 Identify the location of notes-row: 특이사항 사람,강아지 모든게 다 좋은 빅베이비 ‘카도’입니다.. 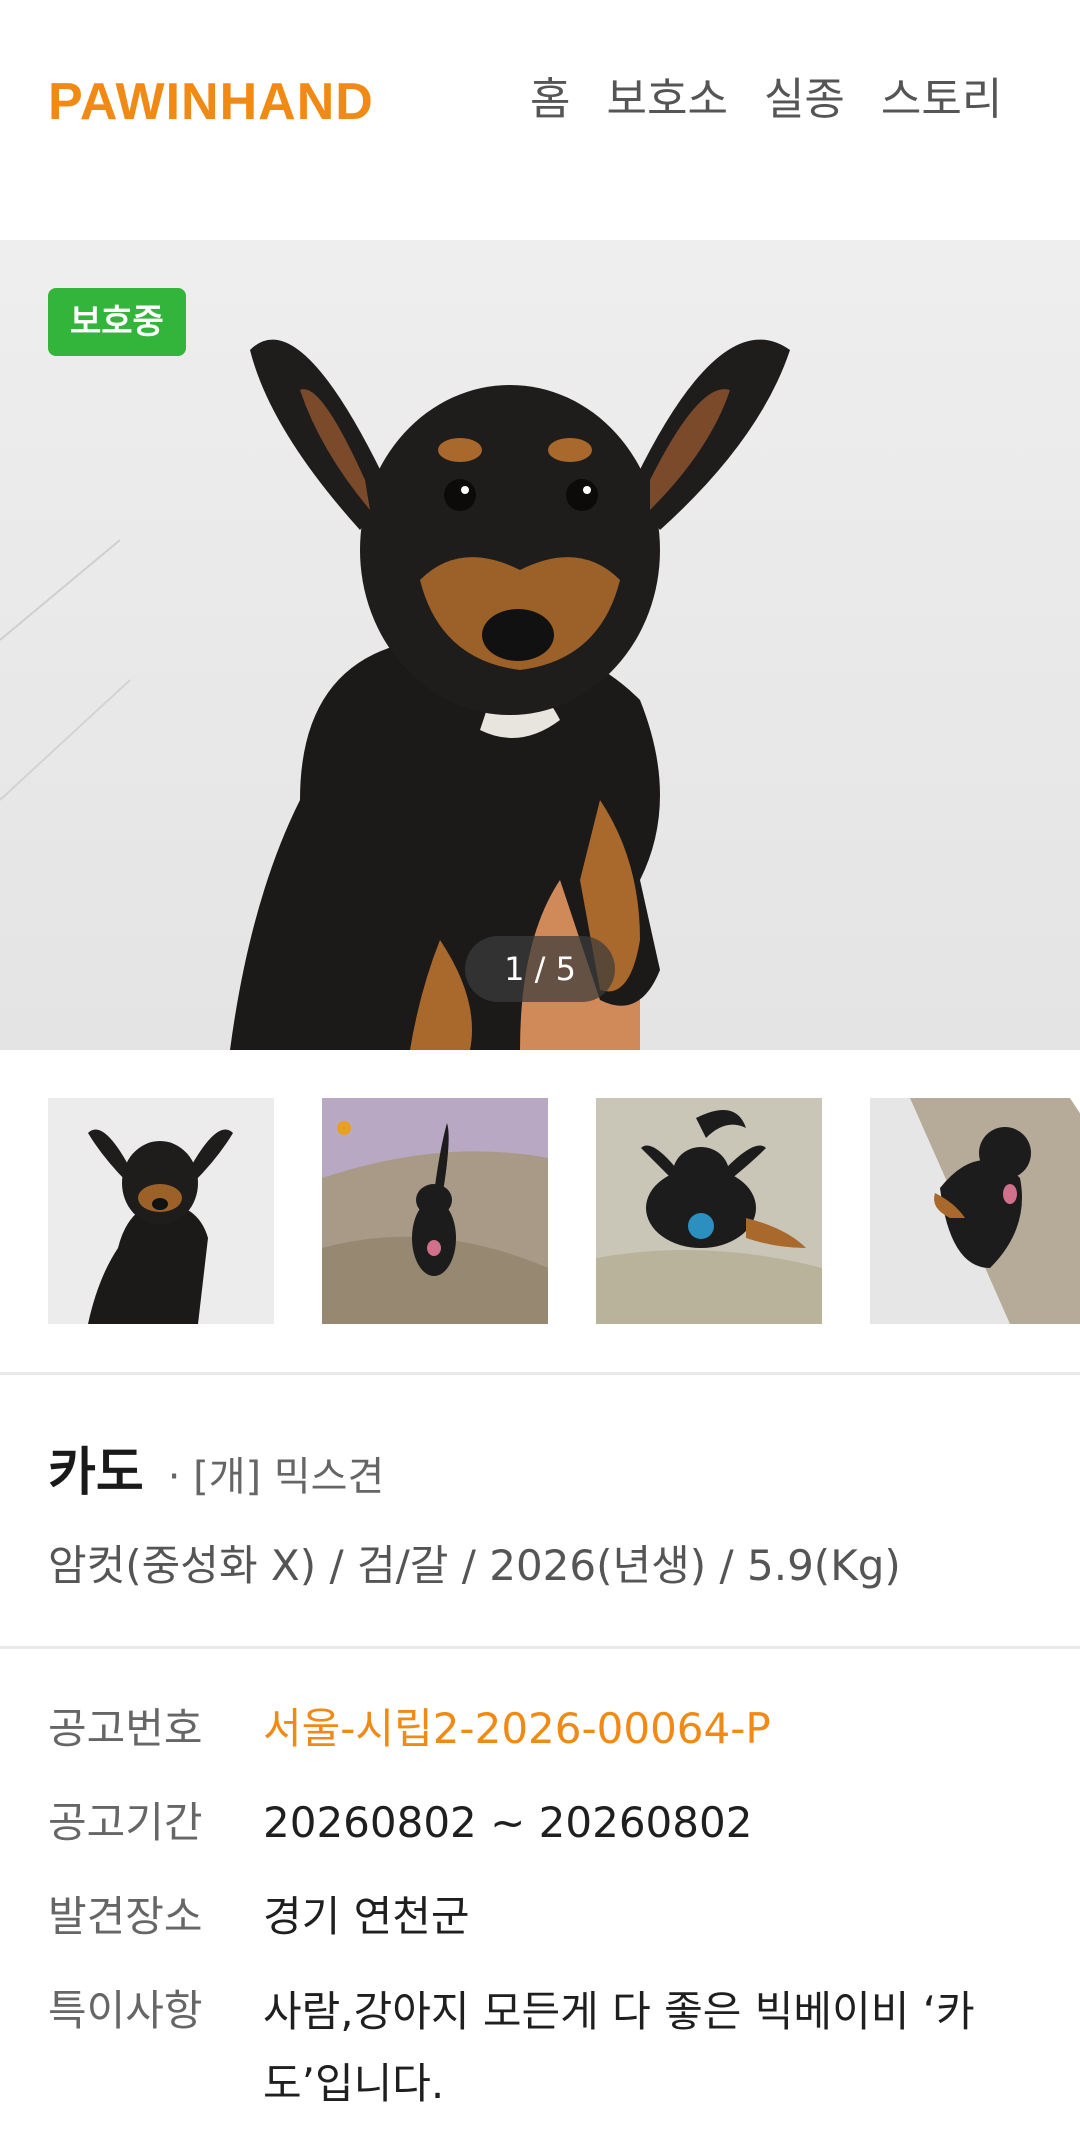
(543, 2051).